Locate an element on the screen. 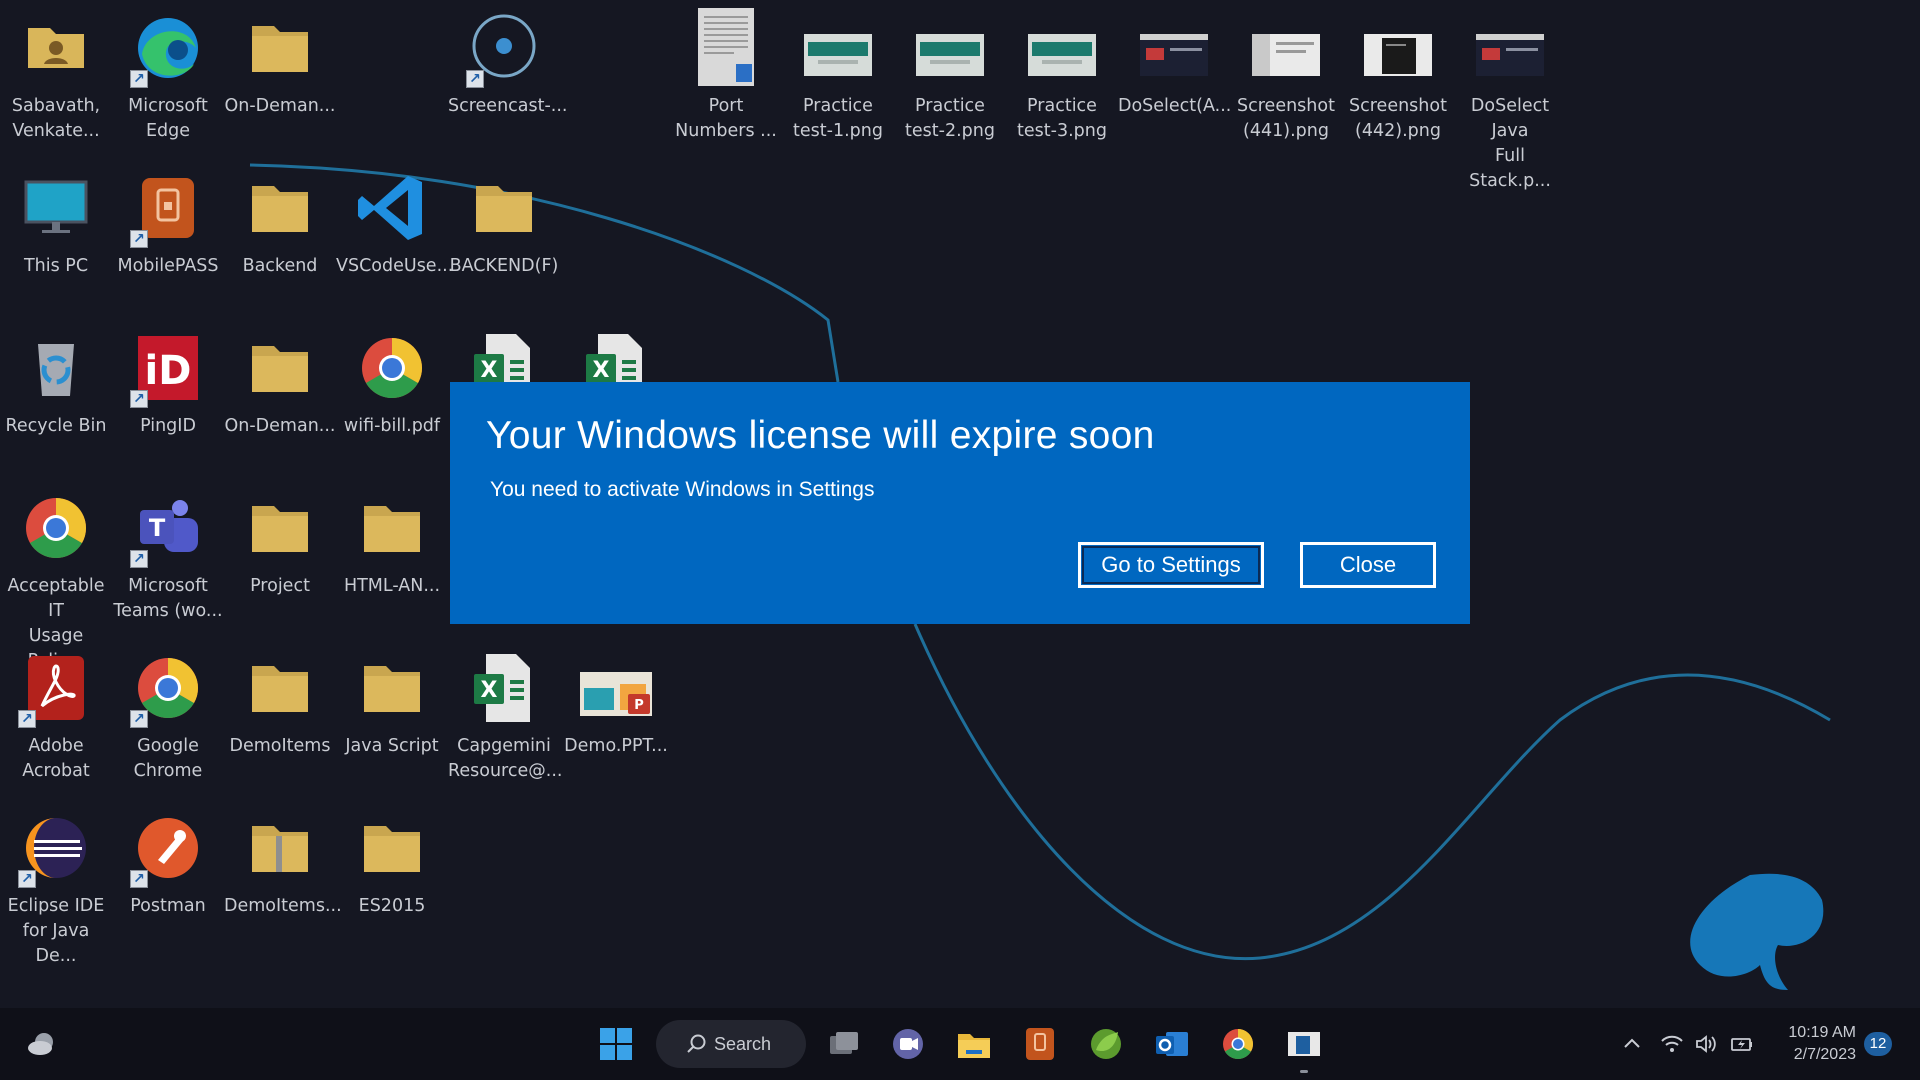 Image resolution: width=1920 pixels, height=1080 pixels. desktop-icon-practice-1: Practice test-1.png is located at coordinates (838, 76).